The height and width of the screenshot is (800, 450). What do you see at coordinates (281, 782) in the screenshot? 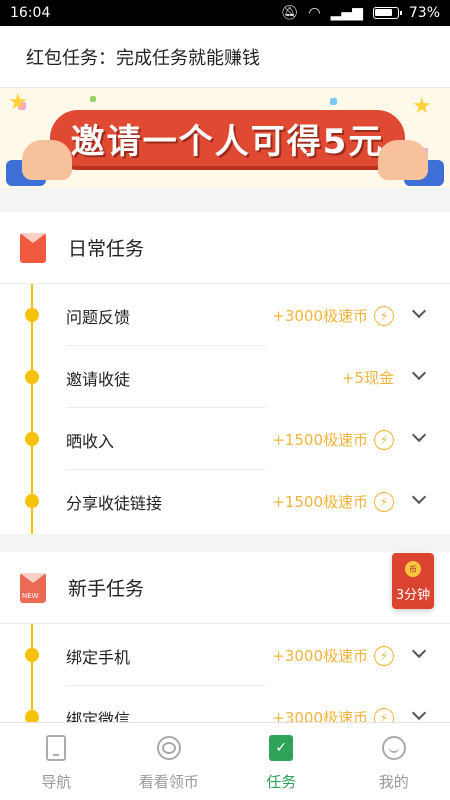
I see `nav-label: 任务` at bounding box center [281, 782].